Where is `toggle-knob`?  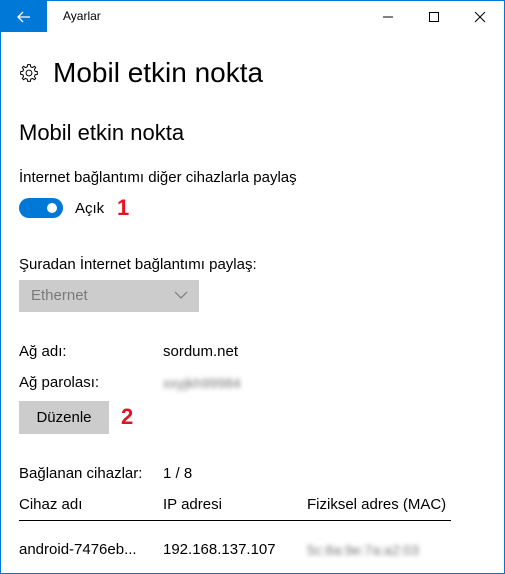 toggle-knob is located at coordinates (52, 208).